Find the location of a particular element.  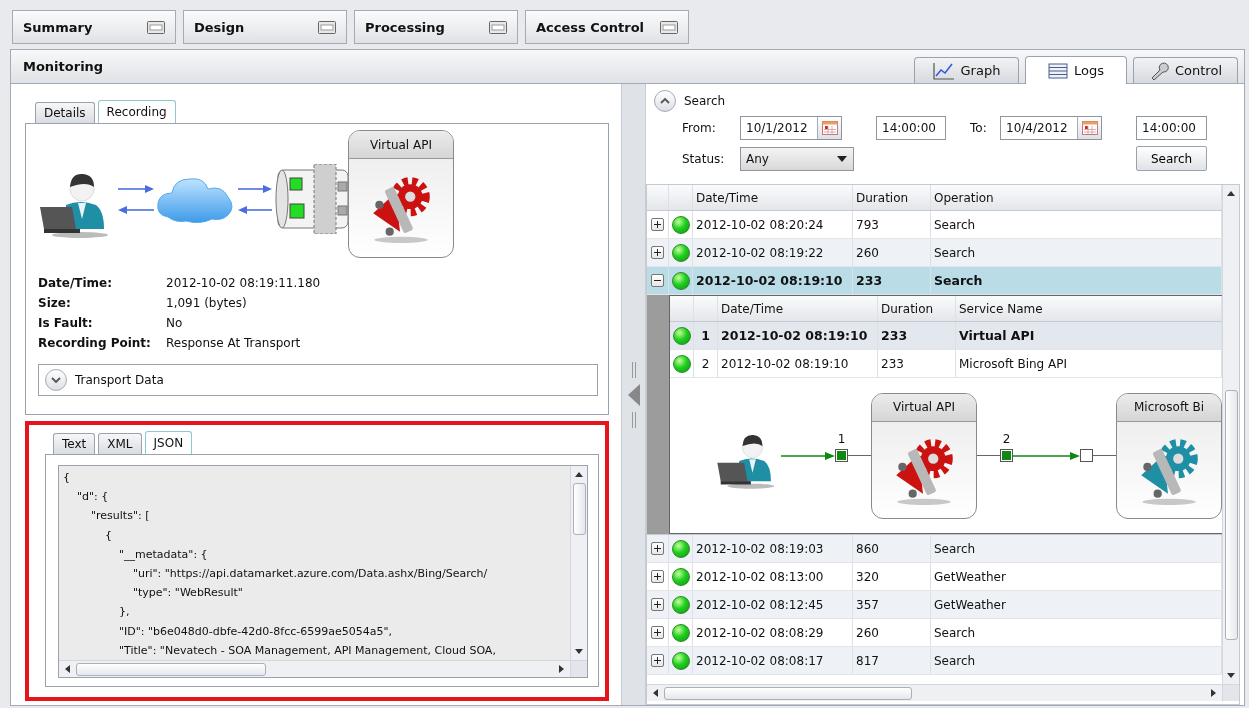

table-row: 2012-10-02 08:19:03 860 Search is located at coordinates (934, 549).